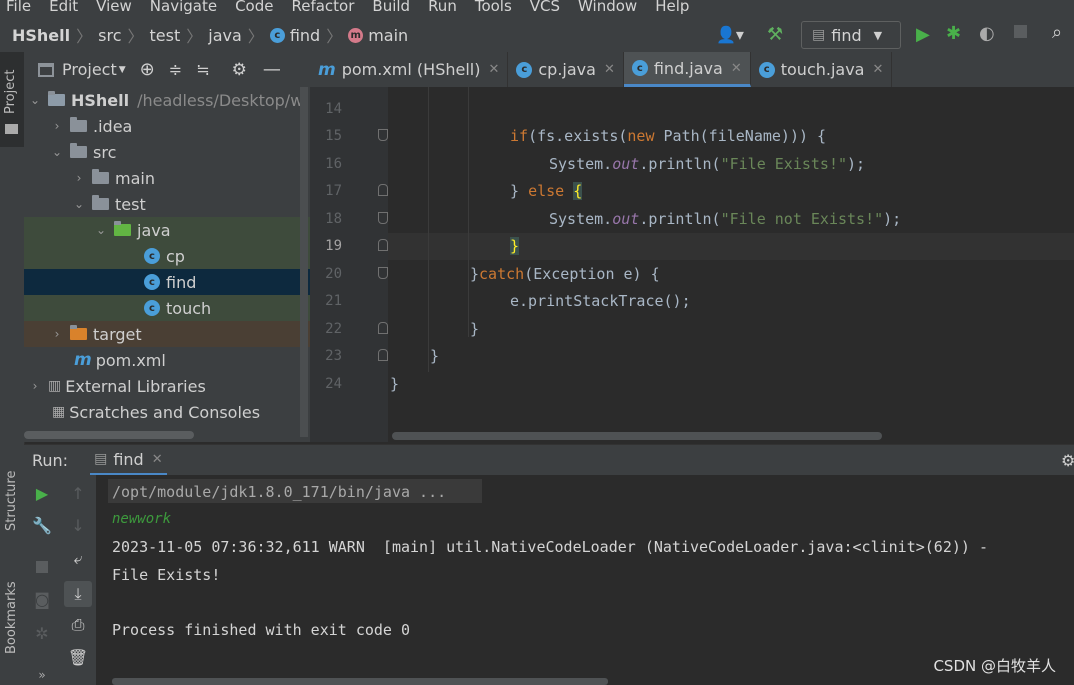 The image size is (1074, 685). I want to click on line-number: 18, so click(333, 219).